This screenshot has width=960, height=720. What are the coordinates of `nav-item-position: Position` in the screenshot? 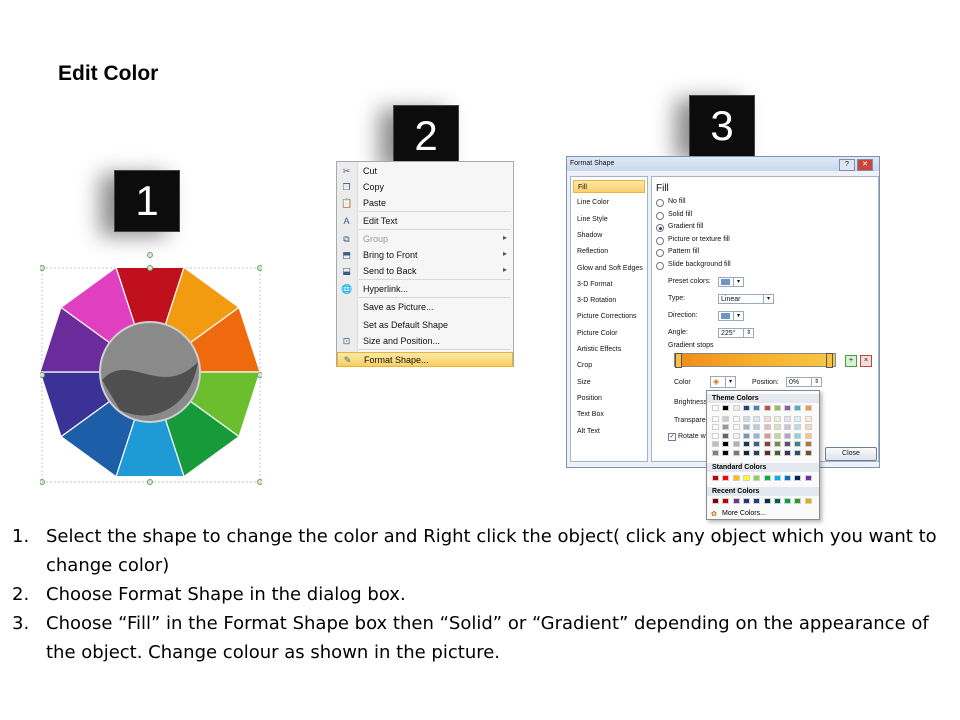 It's located at (609, 398).